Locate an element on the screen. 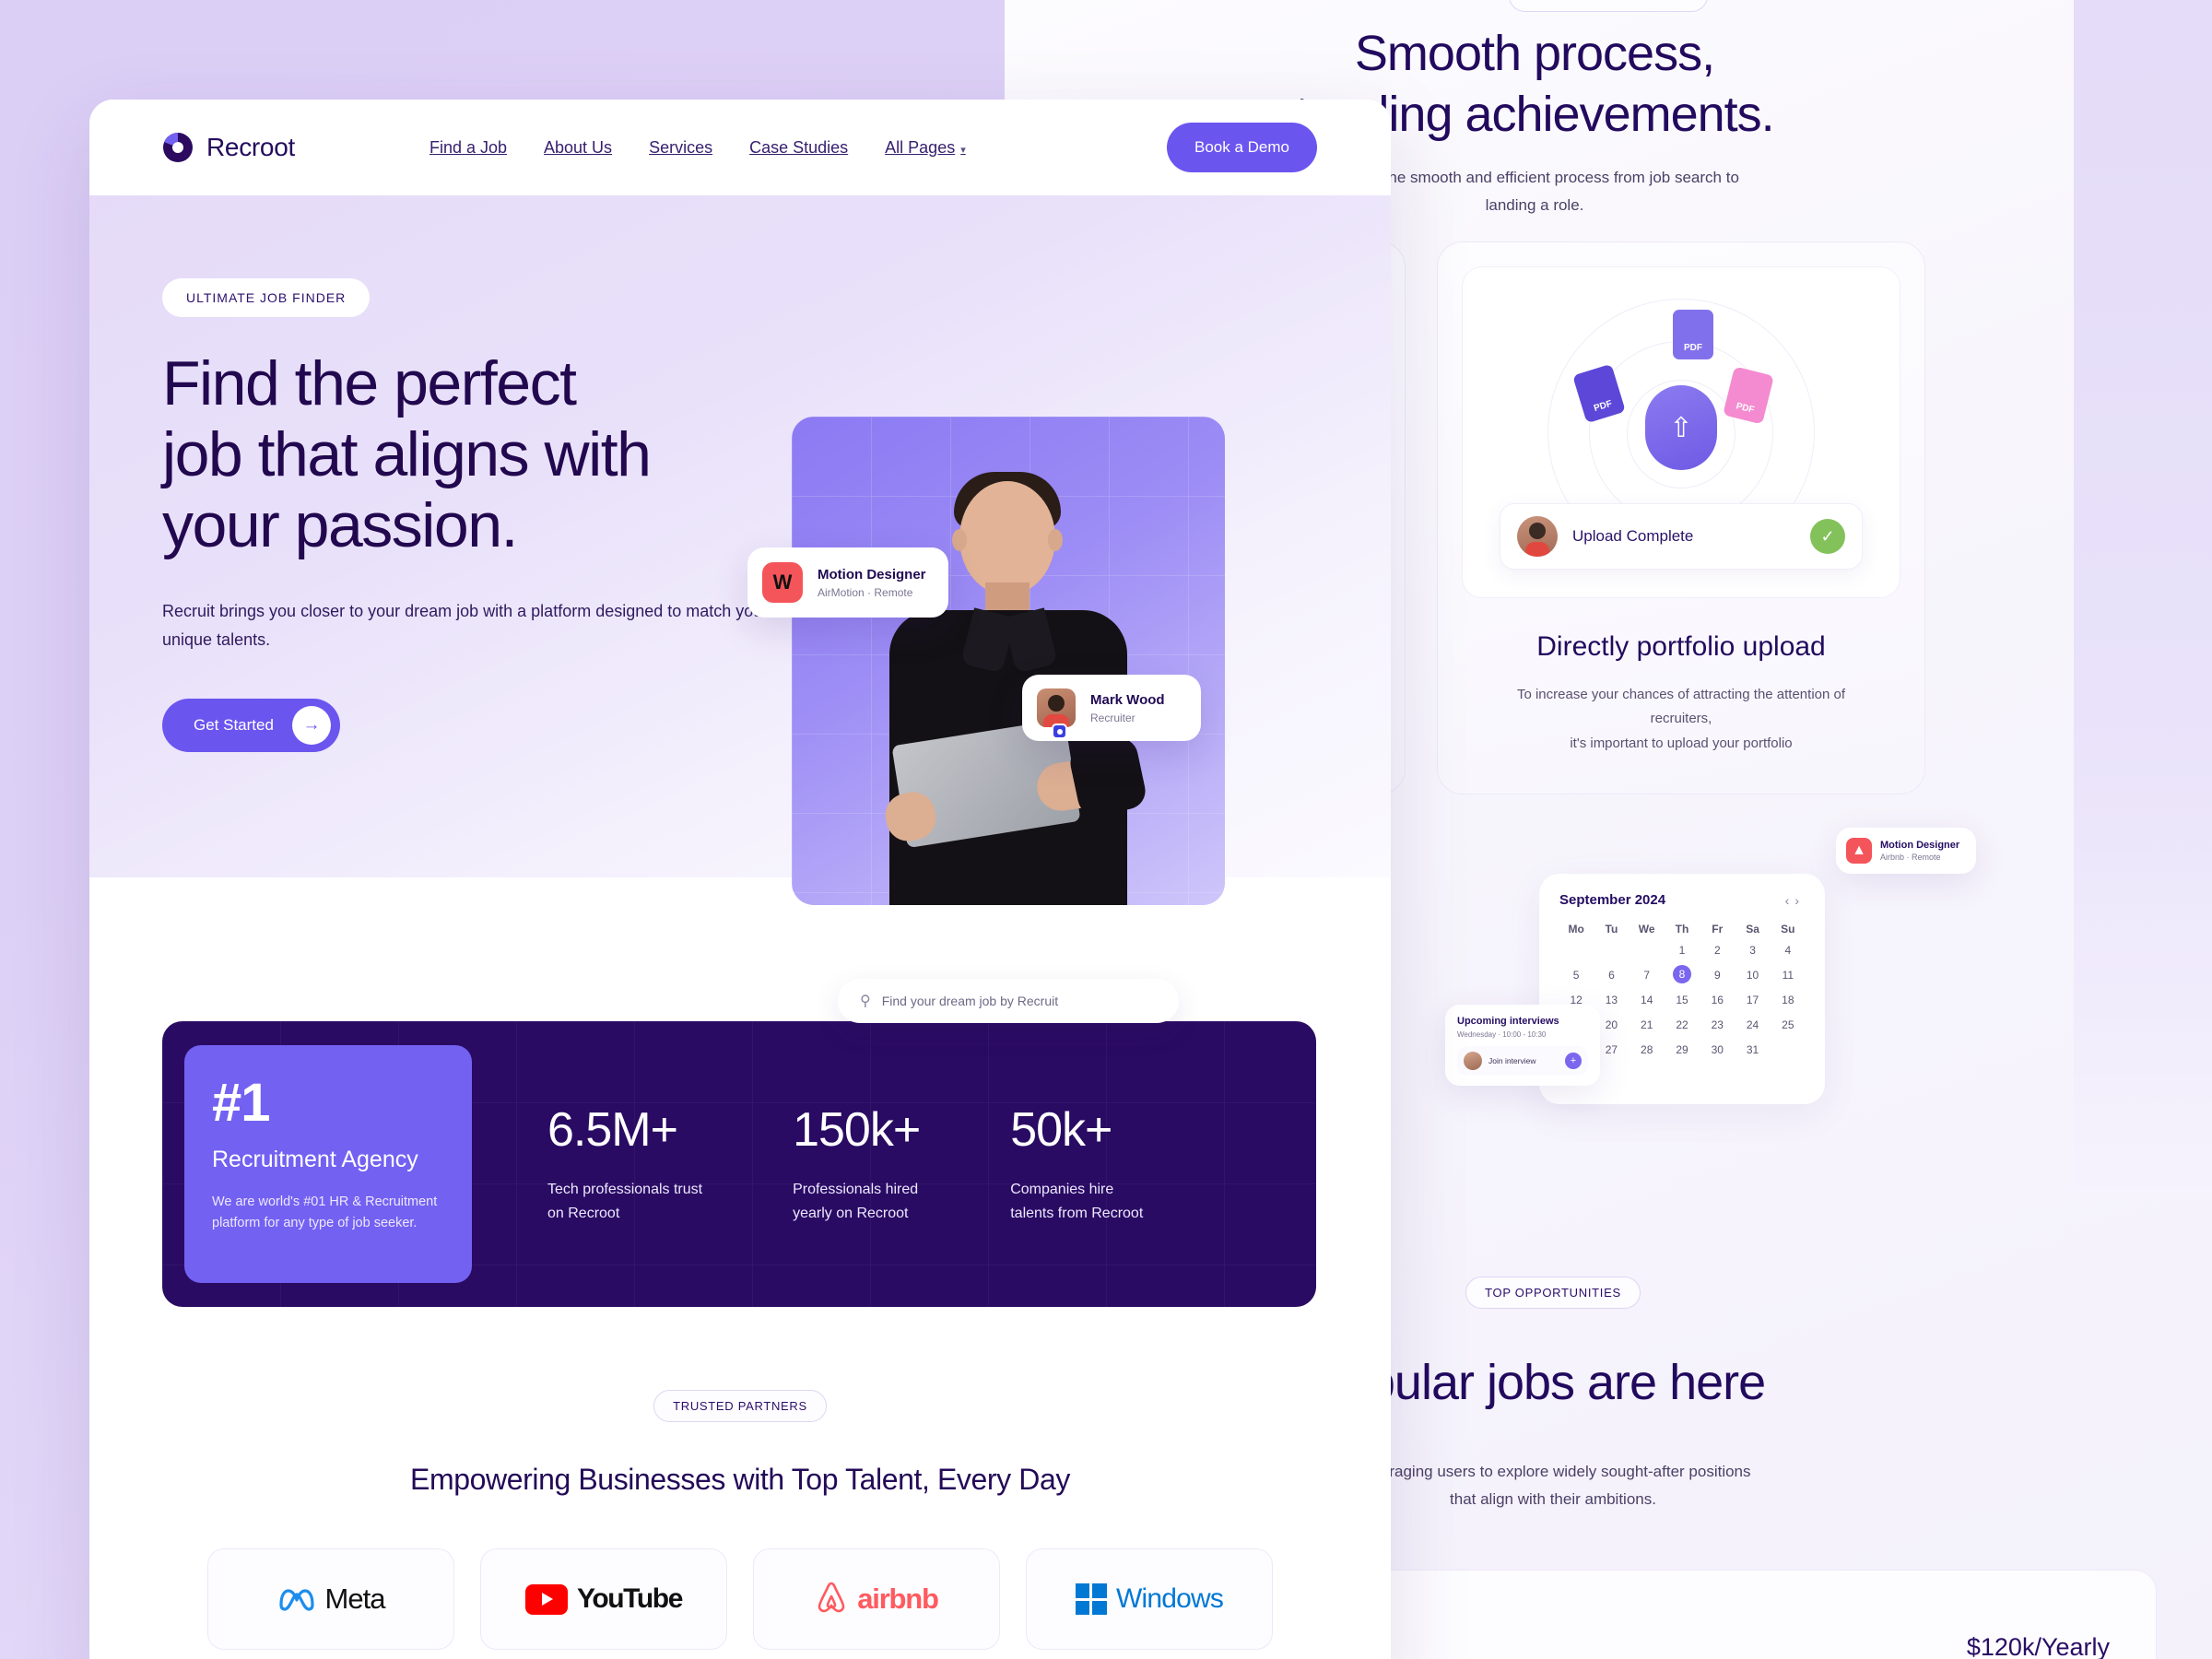 The height and width of the screenshot is (1659, 2212). process-header: RECRUITMENT PROCESS is located at coordinates (1608, 6).